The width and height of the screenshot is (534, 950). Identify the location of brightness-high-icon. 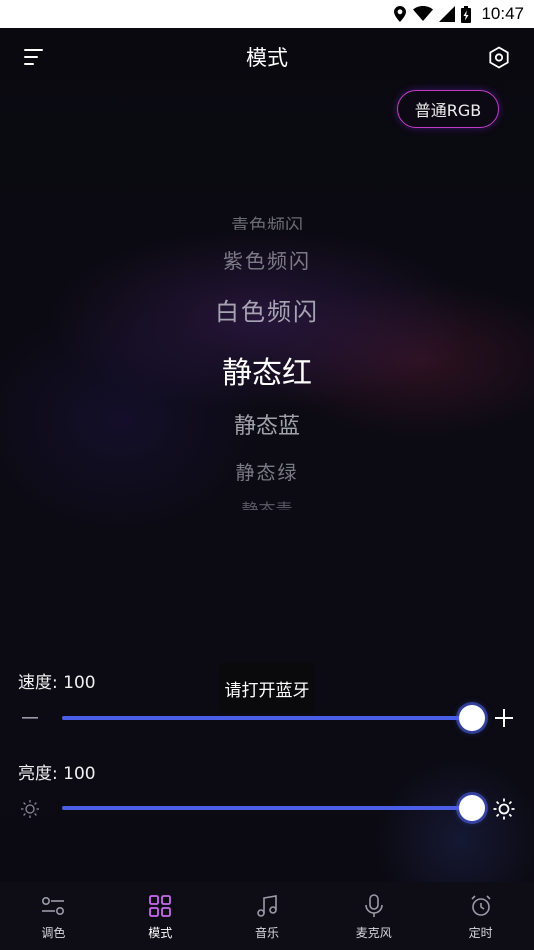
(504, 811).